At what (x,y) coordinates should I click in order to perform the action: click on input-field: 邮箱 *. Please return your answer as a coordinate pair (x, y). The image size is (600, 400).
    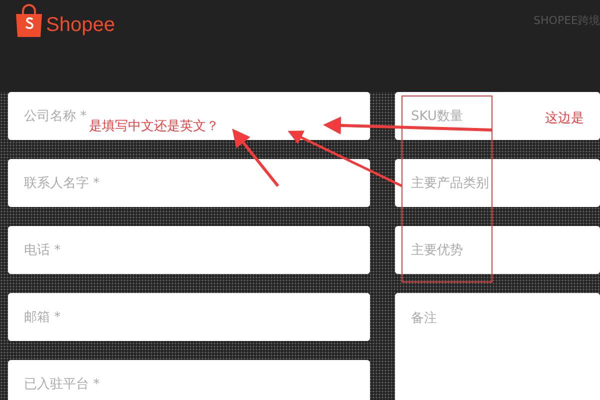
    Looking at the image, I should click on (189, 317).